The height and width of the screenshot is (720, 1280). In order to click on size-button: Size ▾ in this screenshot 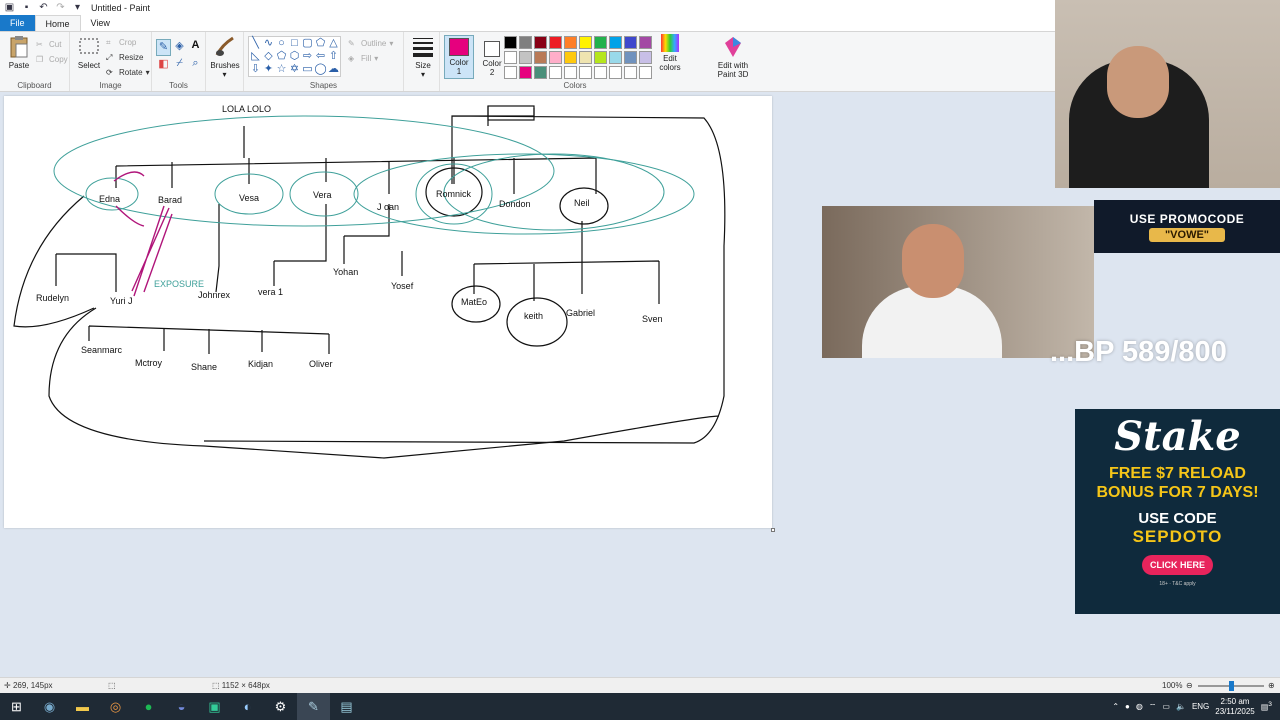, I will do `click(423, 57)`.